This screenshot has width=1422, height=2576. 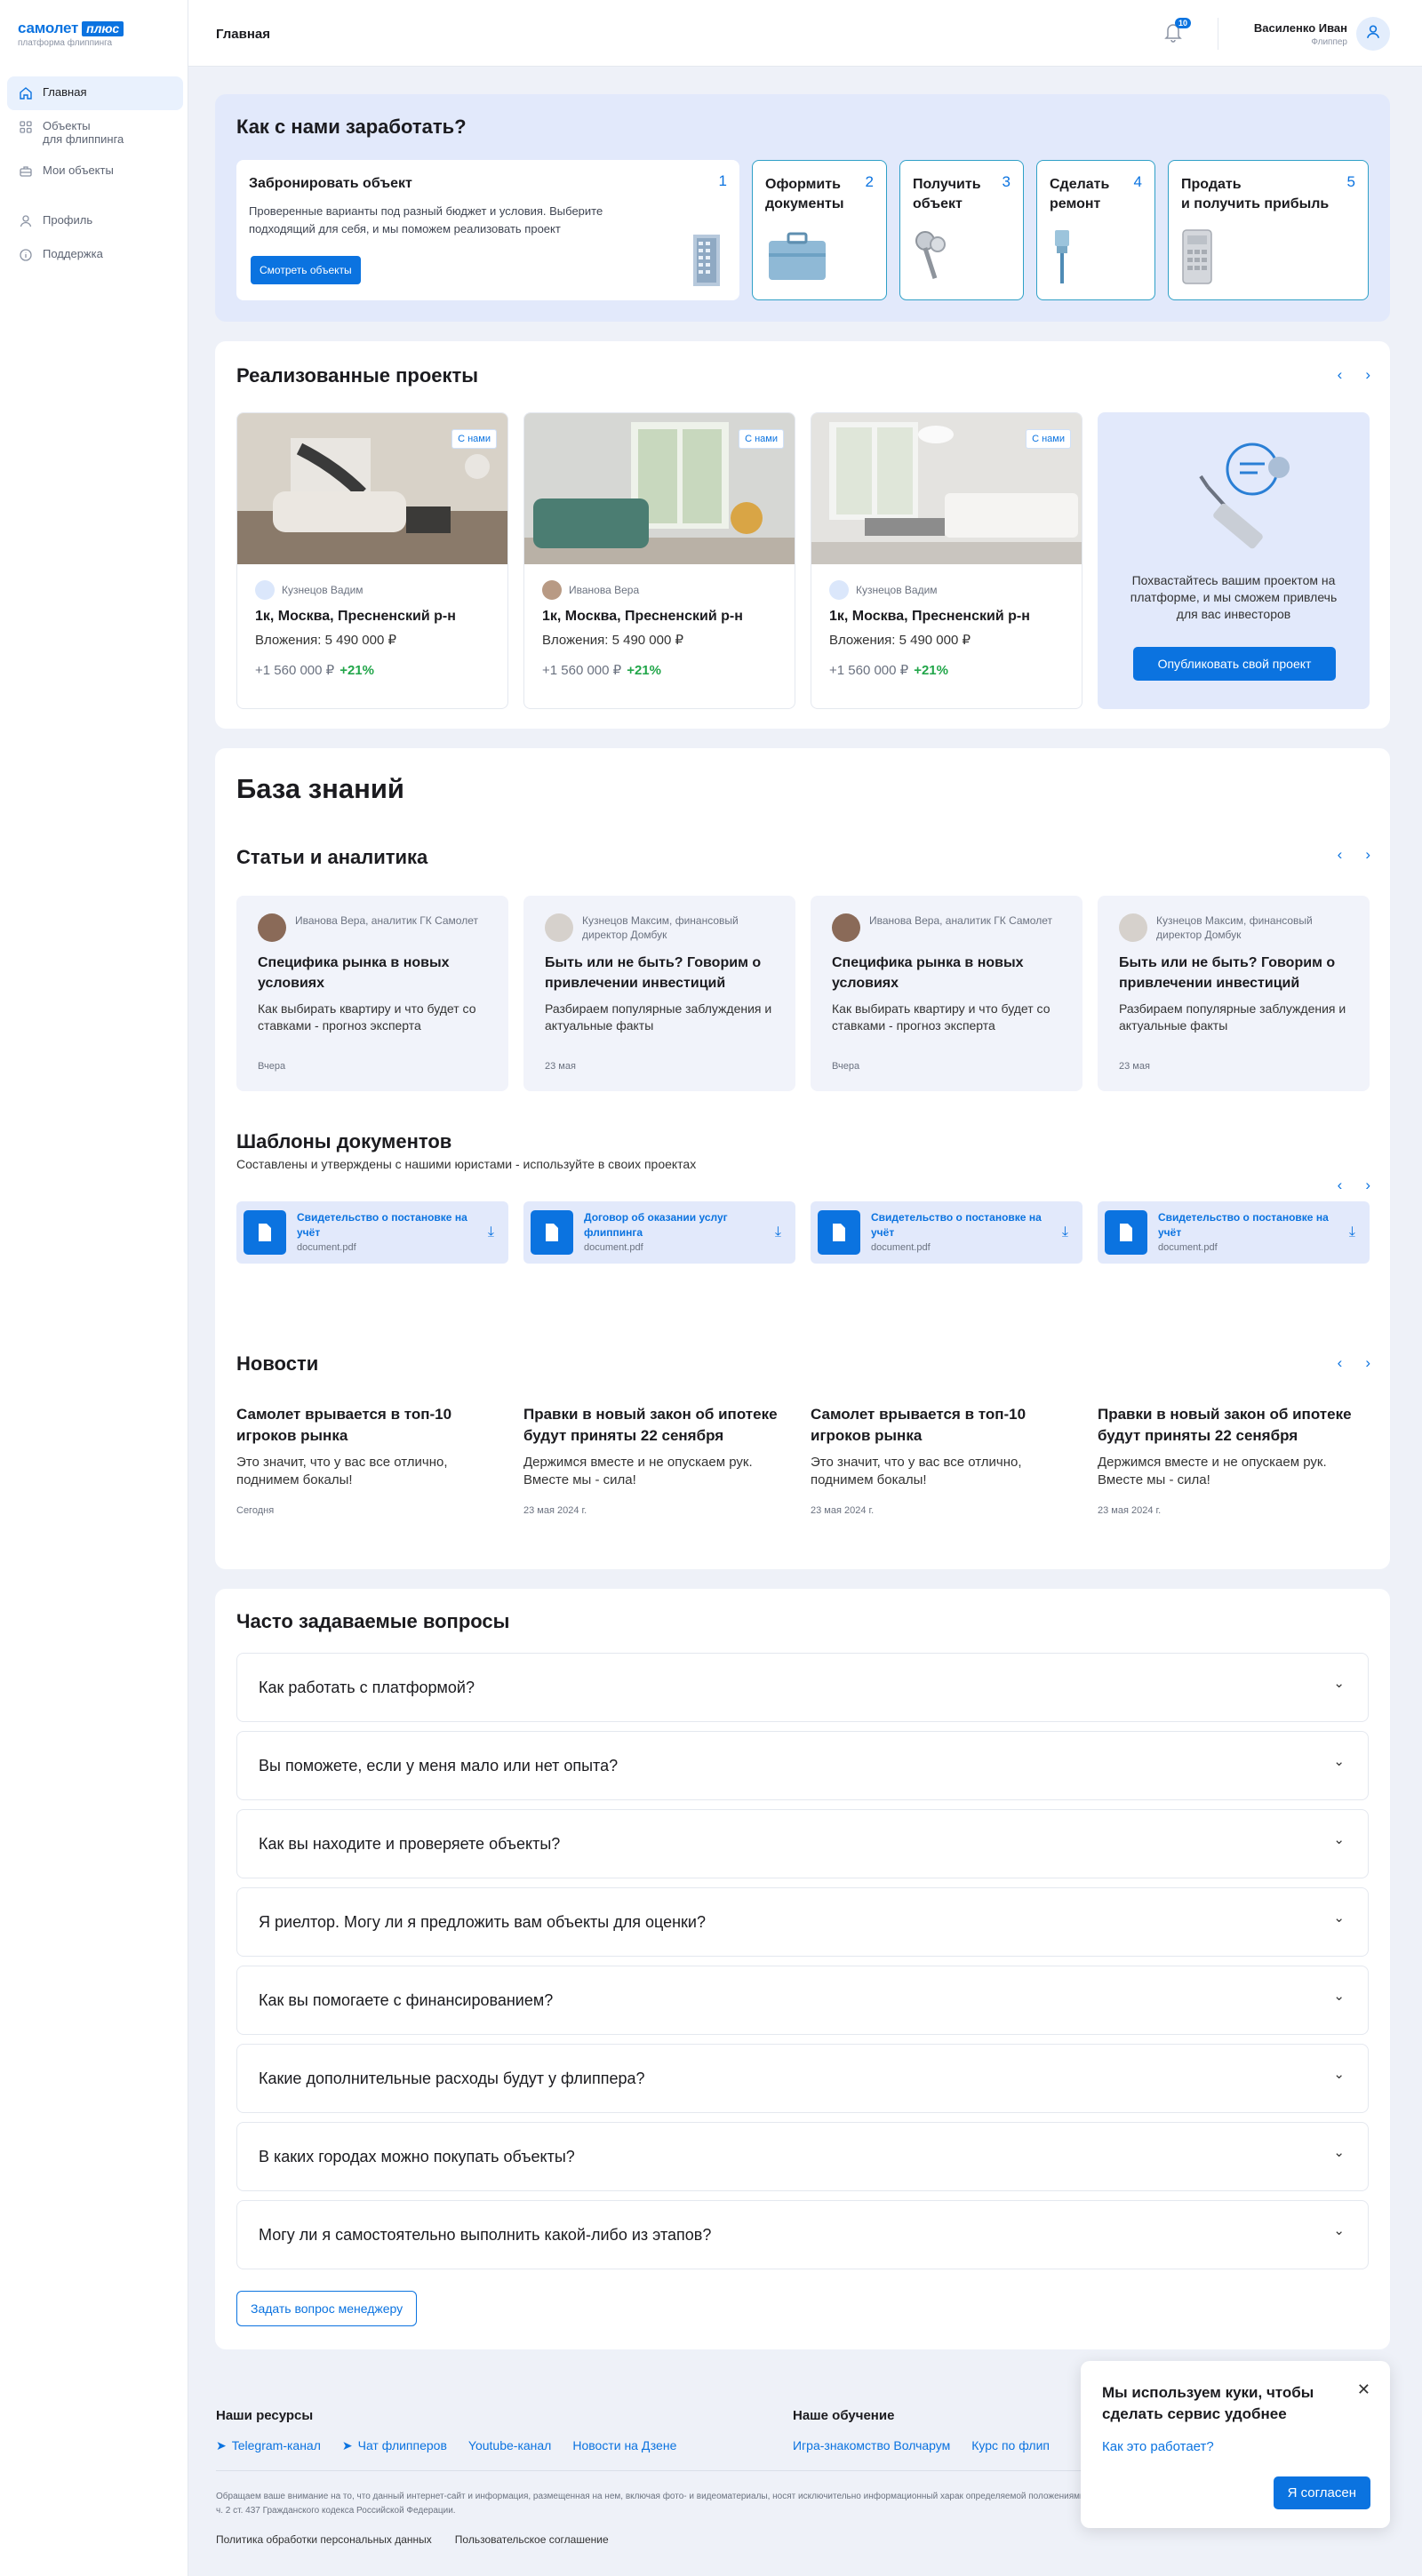 I want to click on footer-link-chat: ➤ Чат флипперов, so click(x=394, y=2446).